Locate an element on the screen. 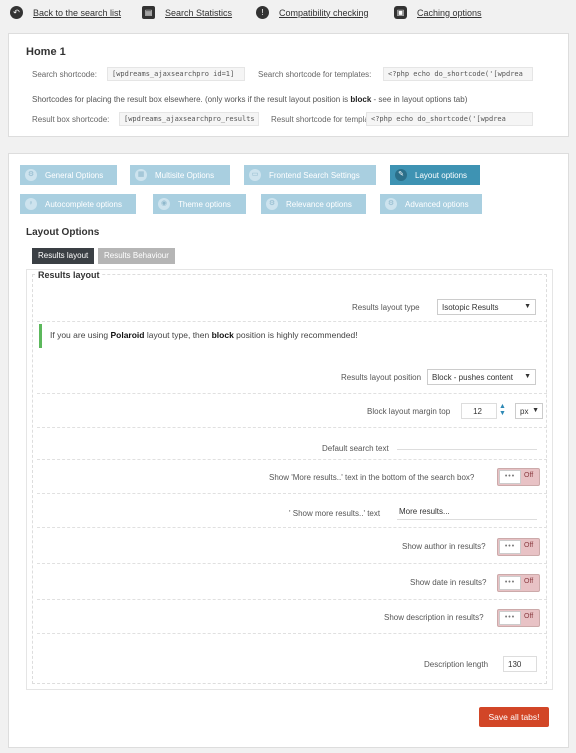 This screenshot has height=753, width=576. show-description-toggle: ••• Off is located at coordinates (518, 618).